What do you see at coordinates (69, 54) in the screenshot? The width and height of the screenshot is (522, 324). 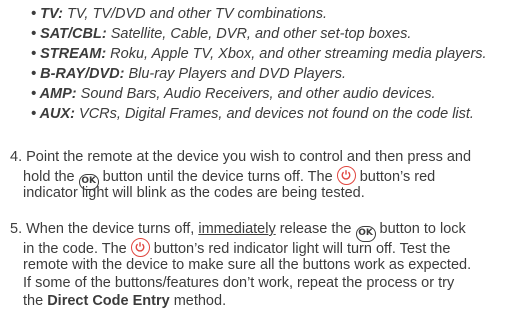 I see `bullet-key: • STREAM:` at bounding box center [69, 54].